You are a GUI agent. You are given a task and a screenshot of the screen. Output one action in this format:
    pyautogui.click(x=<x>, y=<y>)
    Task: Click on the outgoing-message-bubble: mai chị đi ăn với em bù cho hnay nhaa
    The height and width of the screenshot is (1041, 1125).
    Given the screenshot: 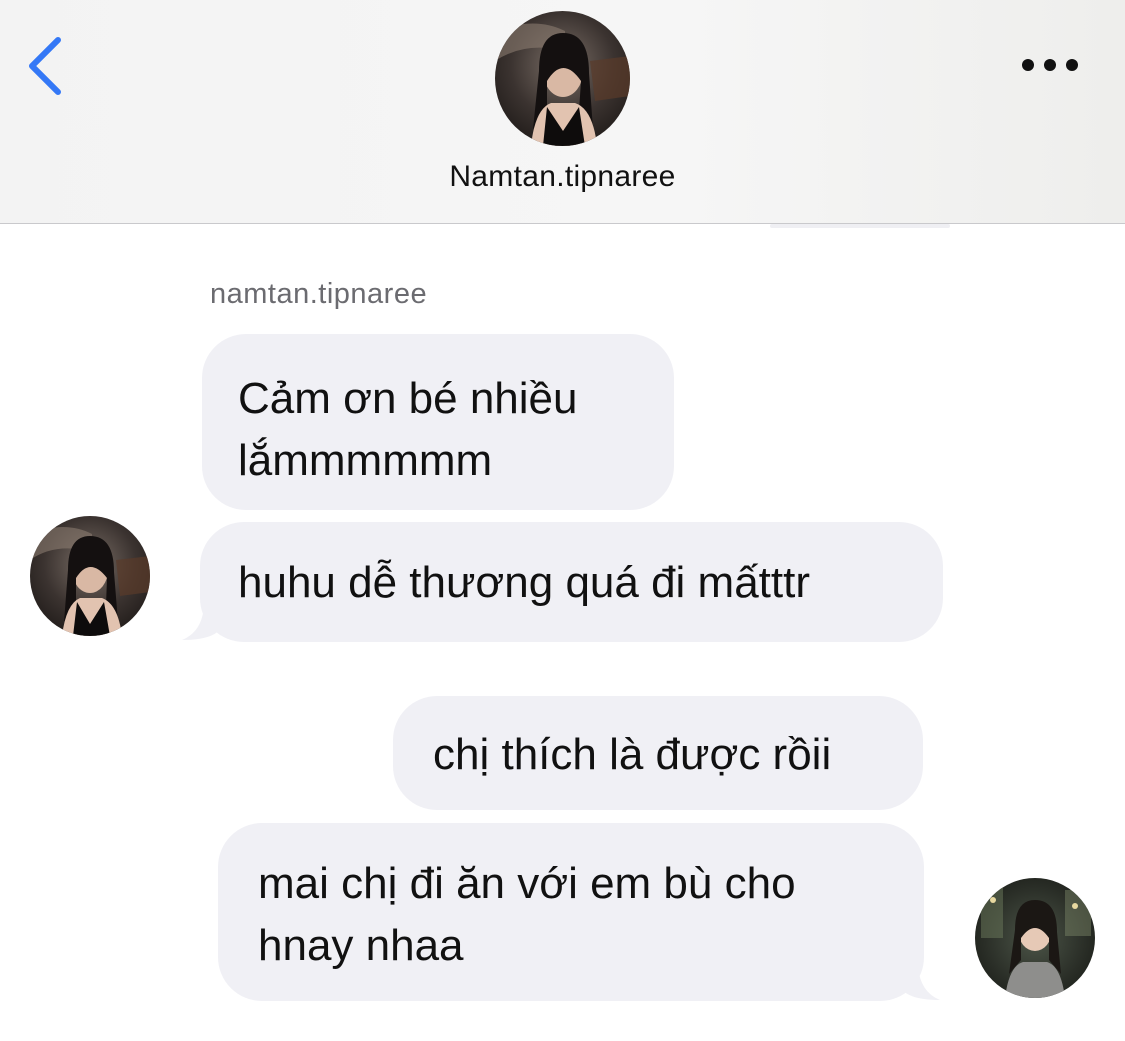 What is the action you would take?
    pyautogui.click(x=571, y=912)
    